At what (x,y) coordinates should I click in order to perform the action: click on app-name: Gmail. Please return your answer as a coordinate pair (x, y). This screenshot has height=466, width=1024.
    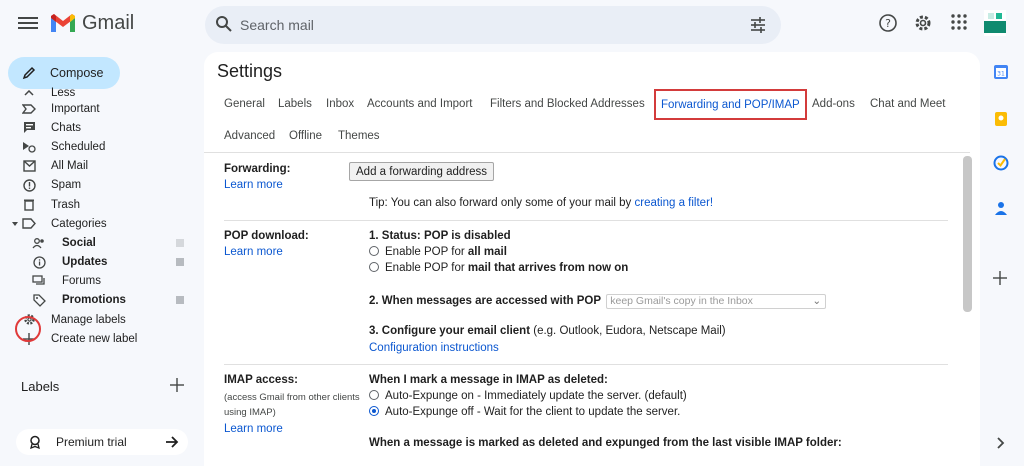
    Looking at the image, I should click on (108, 23).